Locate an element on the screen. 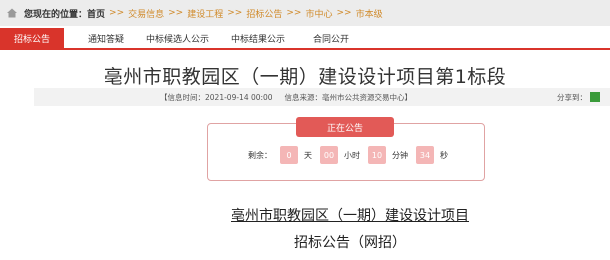 This screenshot has height=260, width=610. share-area: 分享到： is located at coordinates (578, 97).